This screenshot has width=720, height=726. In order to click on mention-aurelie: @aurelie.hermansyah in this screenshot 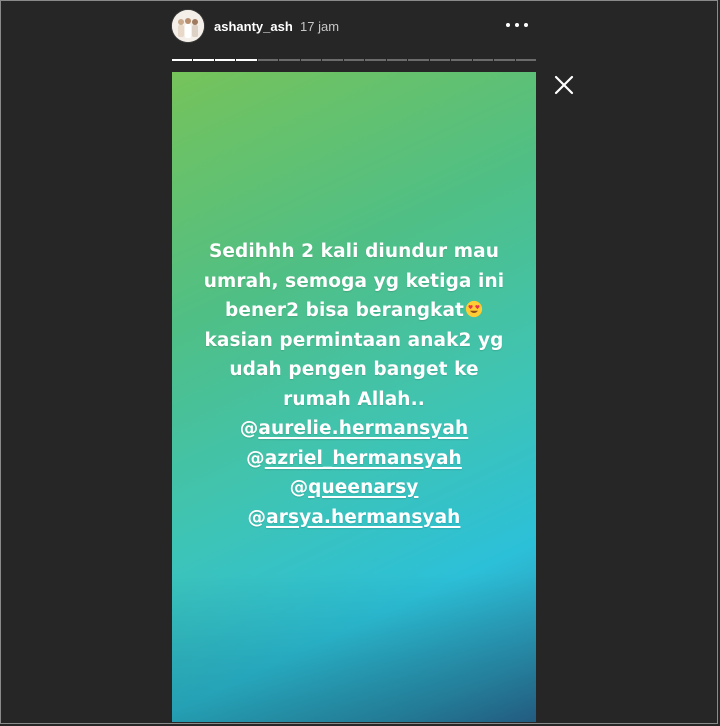, I will do `click(354, 429)`.